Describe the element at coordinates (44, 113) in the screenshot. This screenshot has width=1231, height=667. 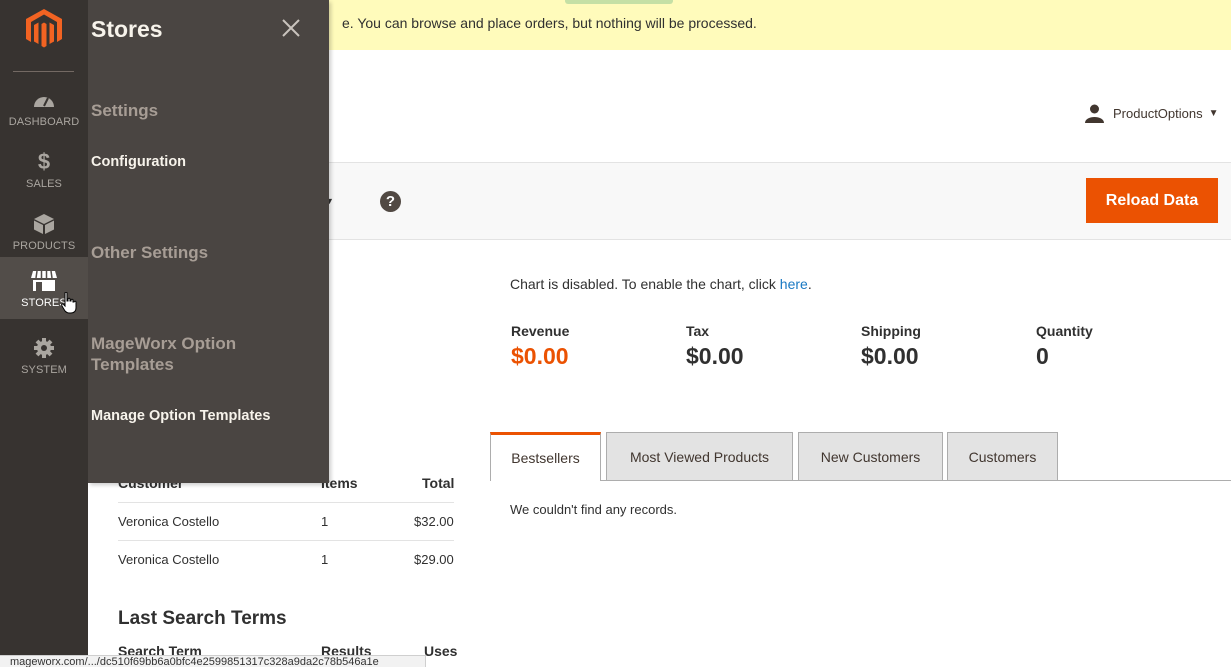
I see `nav-item-dashboard: DASHBOARD` at that location.